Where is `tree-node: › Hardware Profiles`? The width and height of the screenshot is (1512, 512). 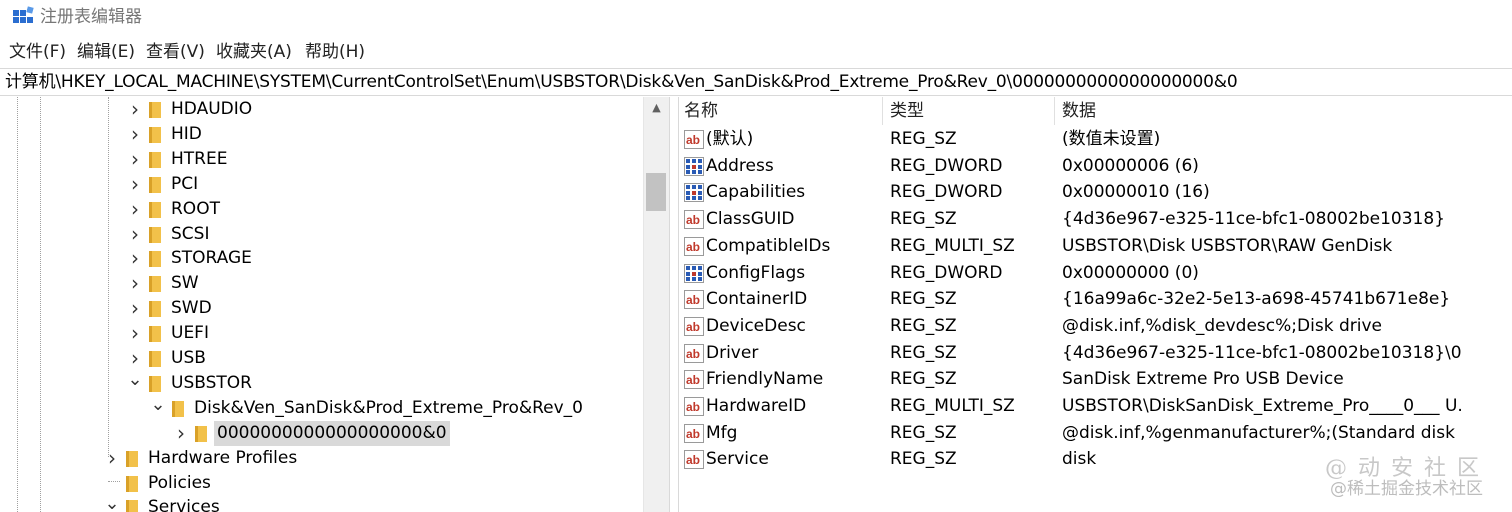 tree-node: › Hardware Profiles is located at coordinates (321, 458).